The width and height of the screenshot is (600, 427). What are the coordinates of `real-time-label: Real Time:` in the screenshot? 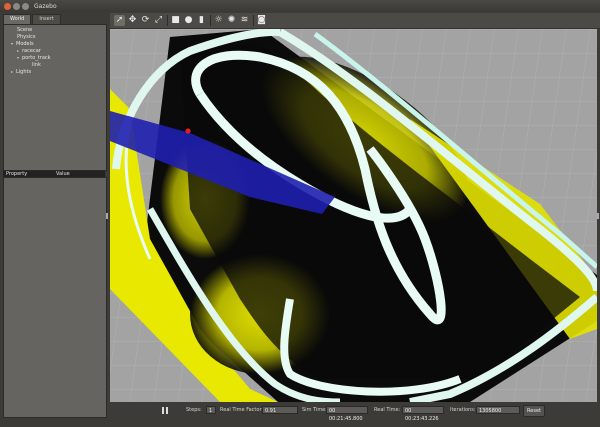 It's located at (387, 410).